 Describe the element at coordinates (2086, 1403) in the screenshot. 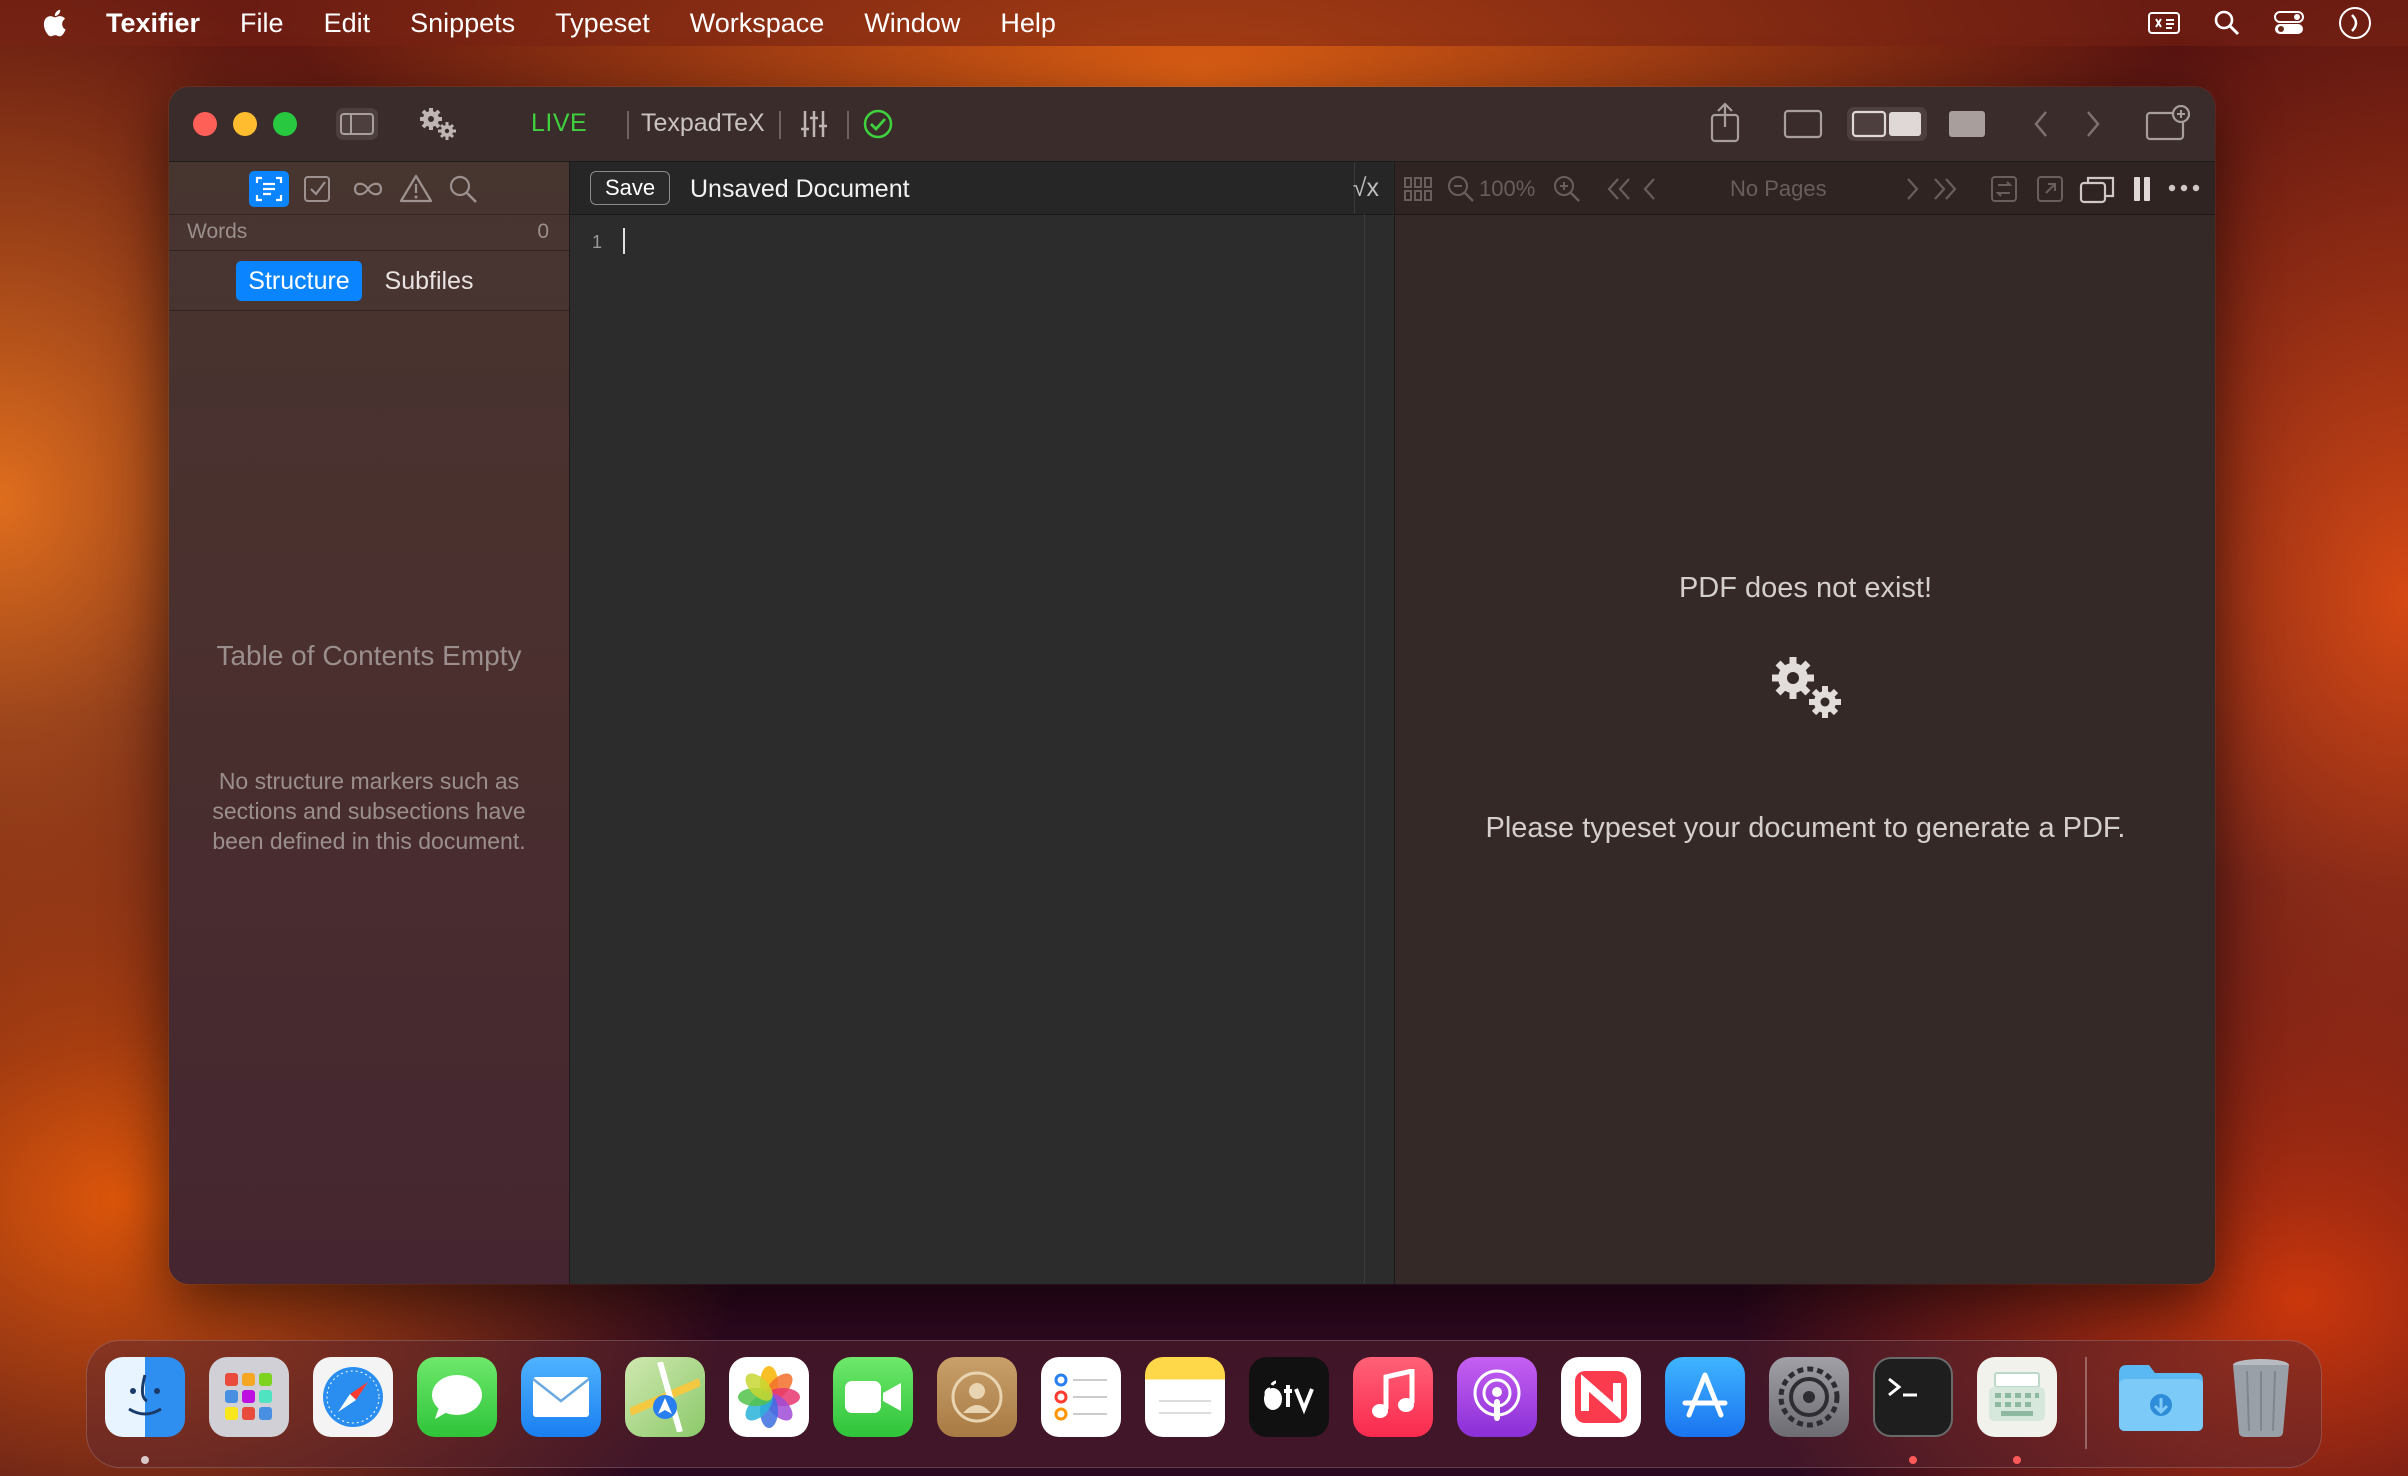

I see `dock-separator` at that location.